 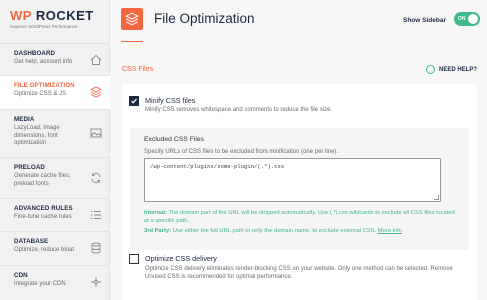 What do you see at coordinates (158, 231) in the screenshot?
I see `third-party-label: 3rd Party:` at bounding box center [158, 231].